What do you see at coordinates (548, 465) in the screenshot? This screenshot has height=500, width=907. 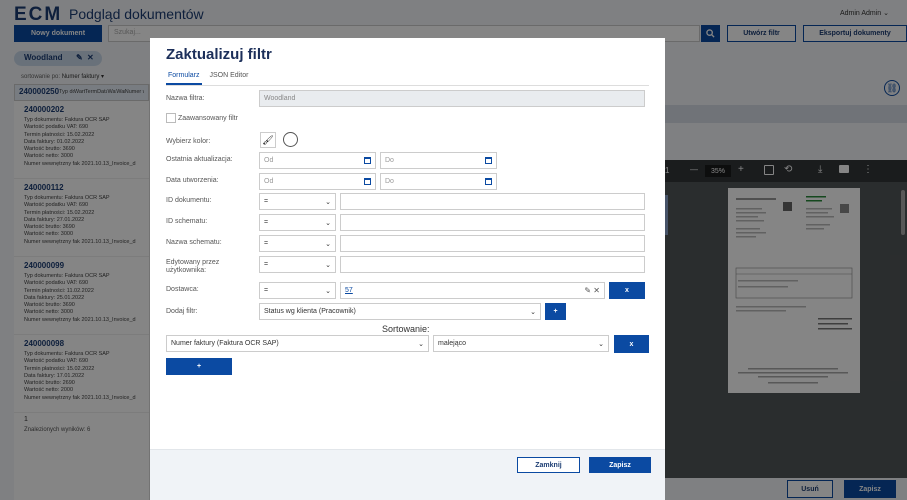 I see `close-button: Zamknij` at bounding box center [548, 465].